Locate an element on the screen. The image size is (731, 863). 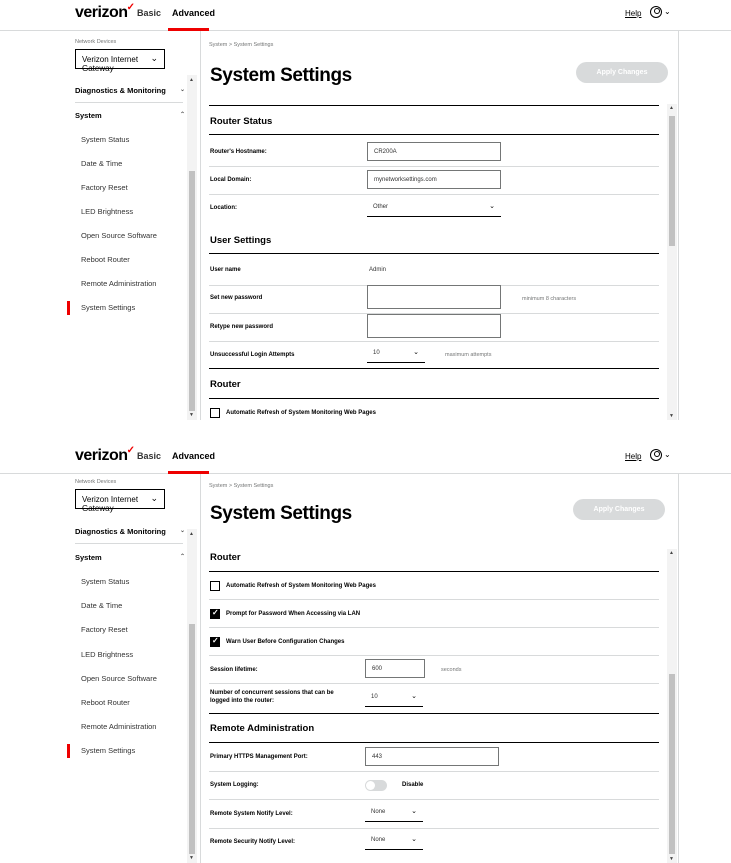
local-domain-input: mynetworksettings.com is located at coordinates (434, 179).